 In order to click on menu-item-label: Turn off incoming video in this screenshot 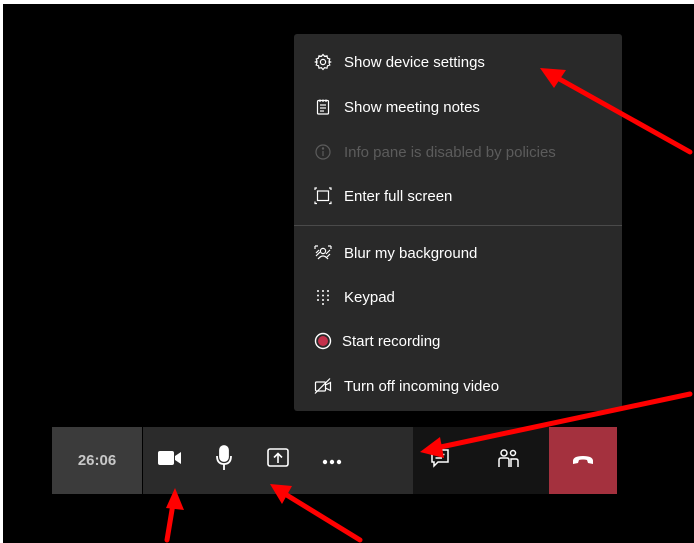, I will do `click(422, 386)`.